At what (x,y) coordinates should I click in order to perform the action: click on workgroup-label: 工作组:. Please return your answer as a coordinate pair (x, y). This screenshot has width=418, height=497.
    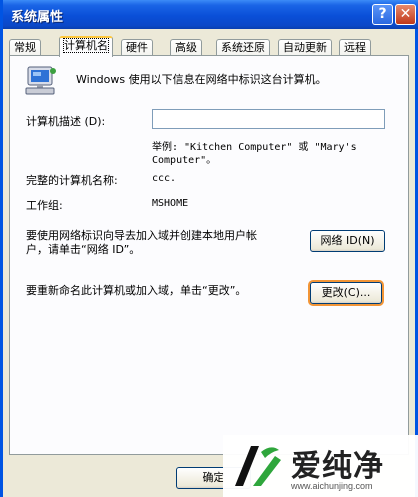
    Looking at the image, I should click on (44, 205).